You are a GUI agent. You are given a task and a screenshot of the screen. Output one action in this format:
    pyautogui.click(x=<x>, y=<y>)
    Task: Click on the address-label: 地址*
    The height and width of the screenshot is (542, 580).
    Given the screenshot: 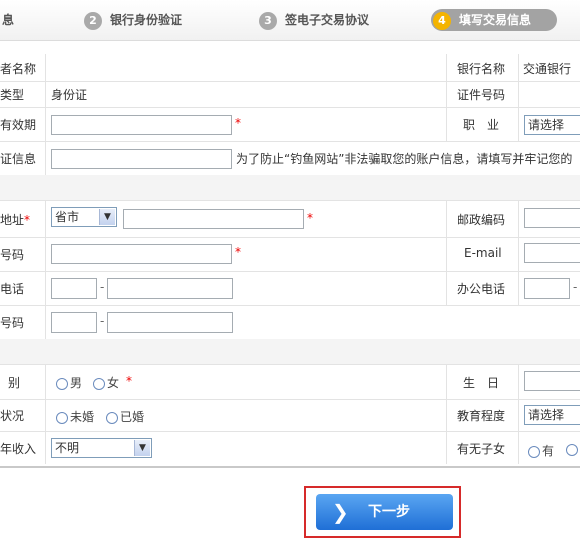 What is the action you would take?
    pyautogui.click(x=15, y=219)
    